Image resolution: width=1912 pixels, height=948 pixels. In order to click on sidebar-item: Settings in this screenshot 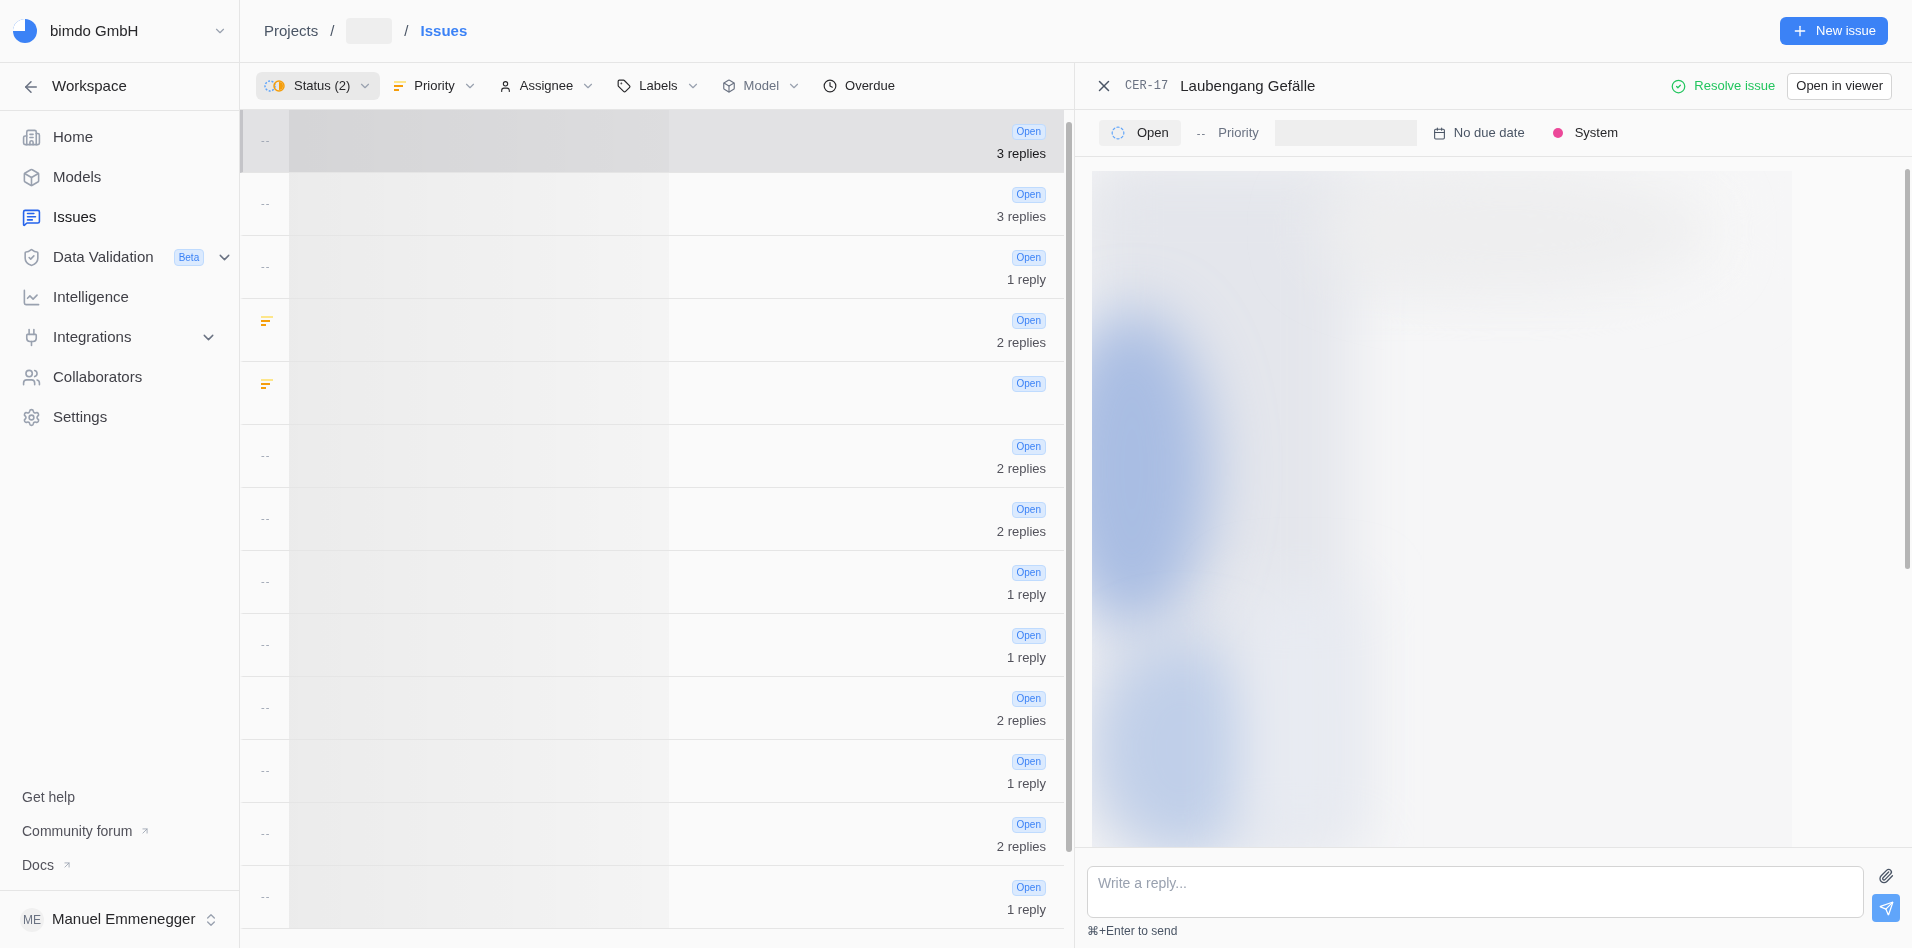, I will do `click(119, 417)`.